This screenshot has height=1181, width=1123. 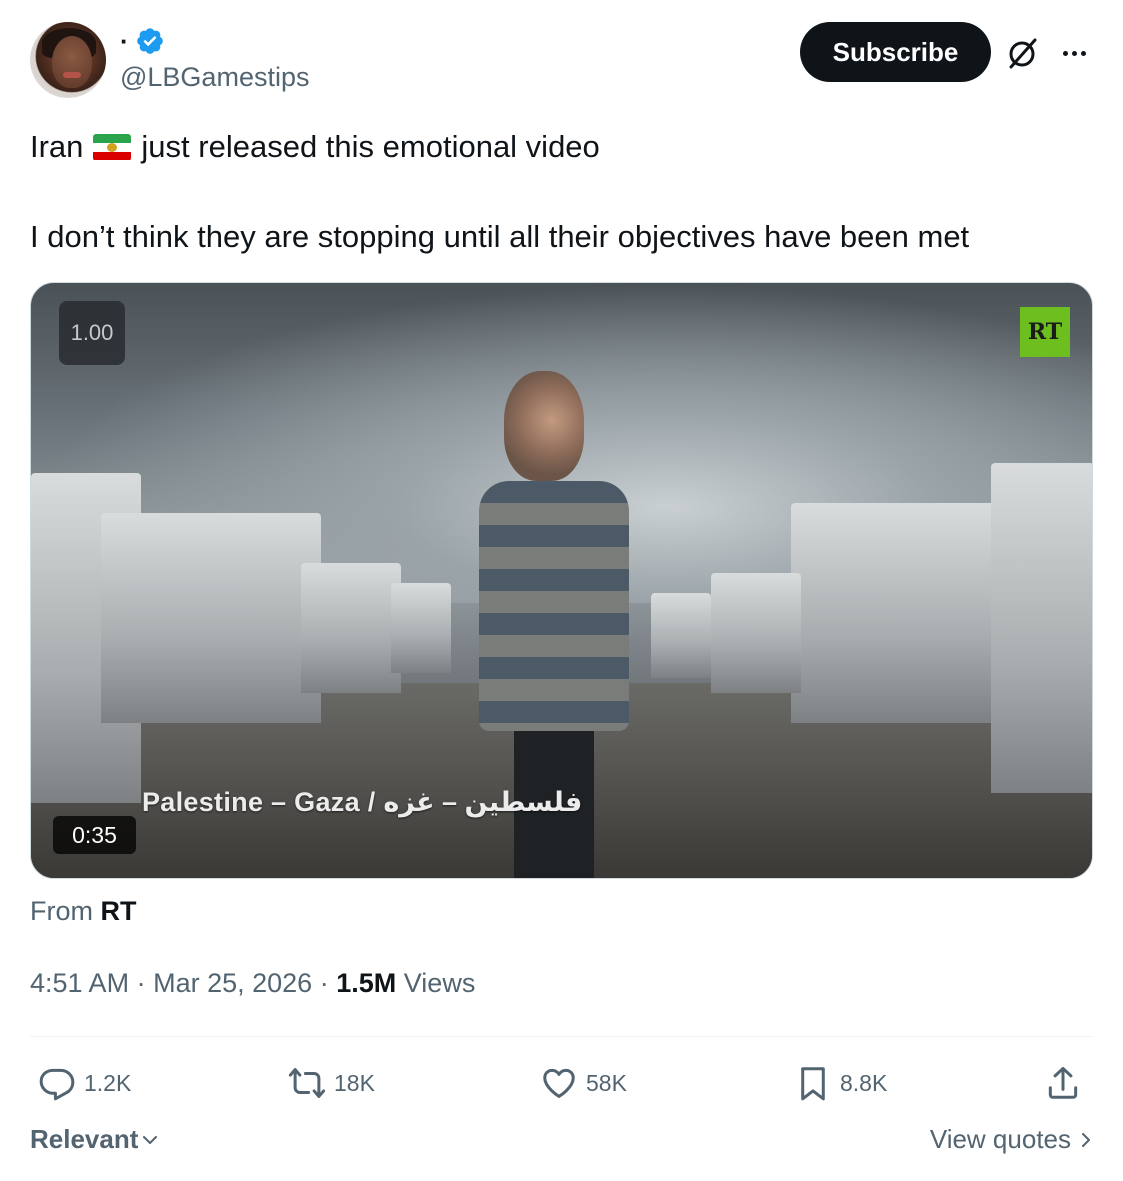 I want to click on playback-speed-button: 1.00, so click(x=92, y=333).